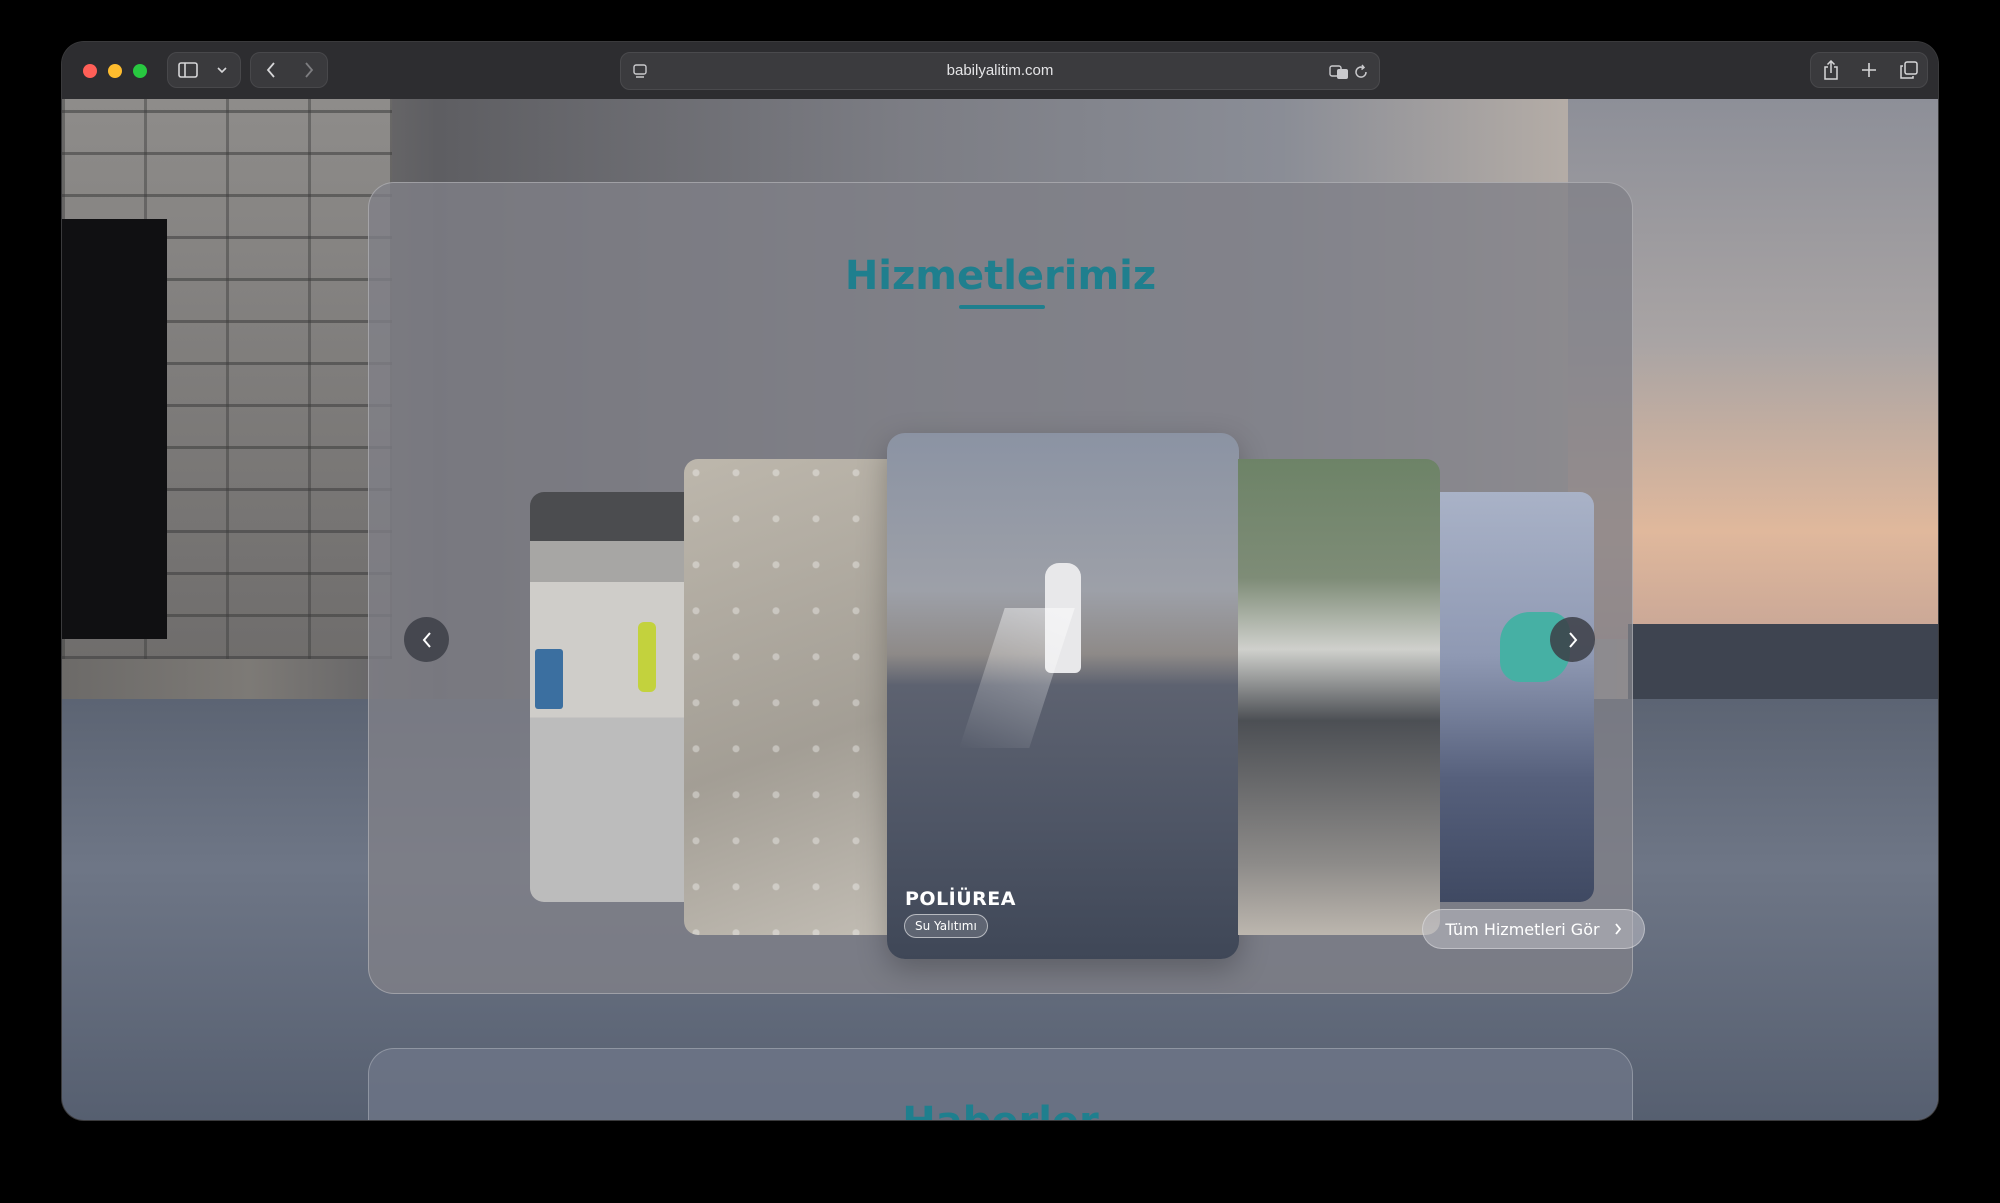  I want to click on sidebar-toggle-group, so click(204, 70).